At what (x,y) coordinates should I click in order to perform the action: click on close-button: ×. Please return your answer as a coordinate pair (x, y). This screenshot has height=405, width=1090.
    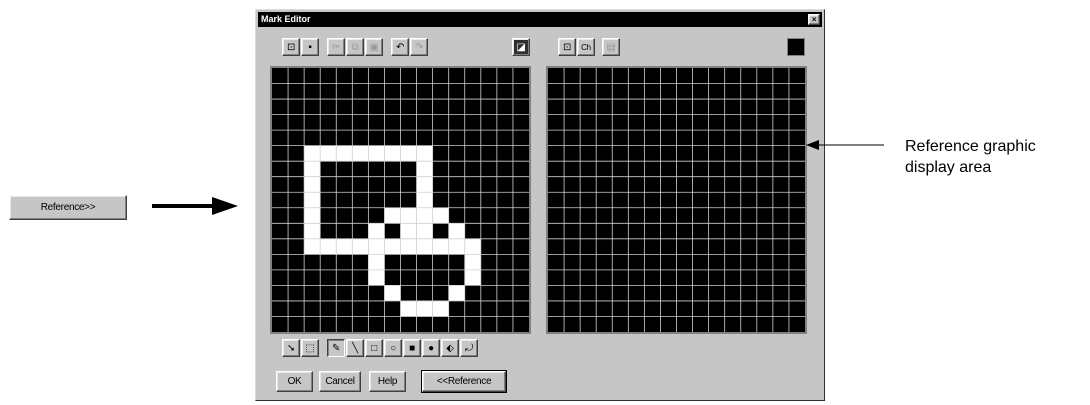
    Looking at the image, I should click on (814, 19).